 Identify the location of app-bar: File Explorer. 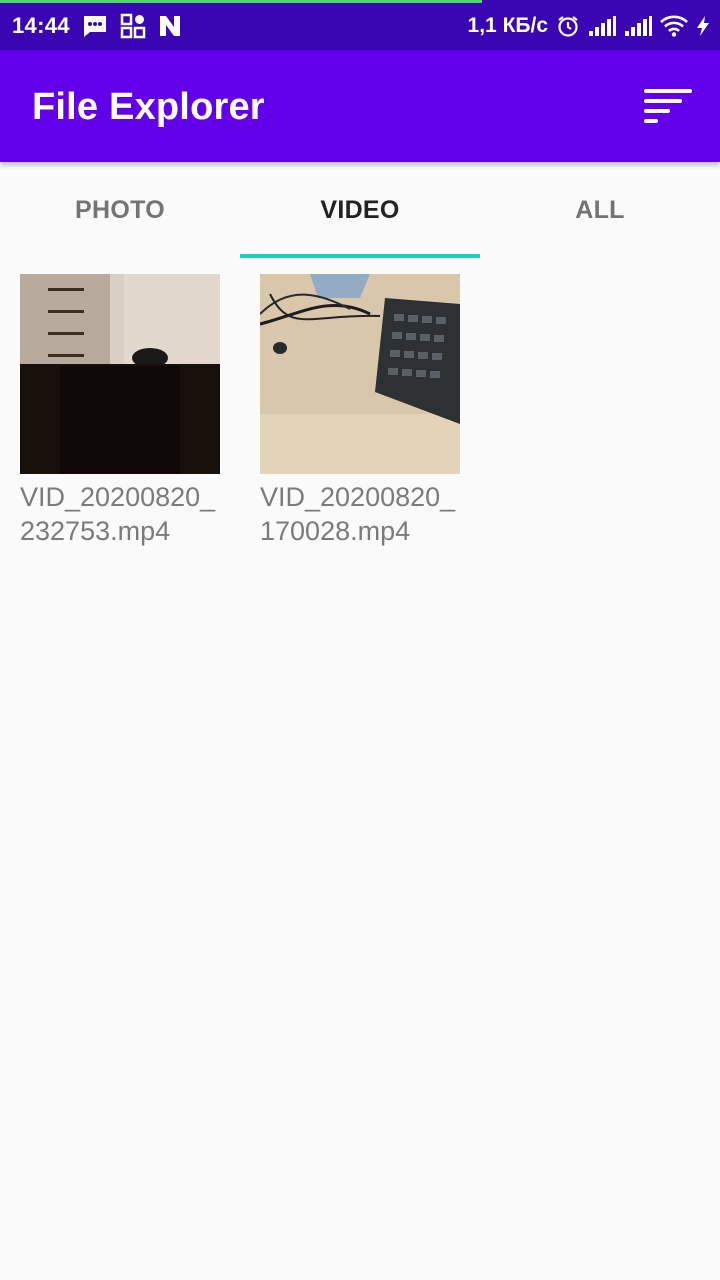
(360, 106).